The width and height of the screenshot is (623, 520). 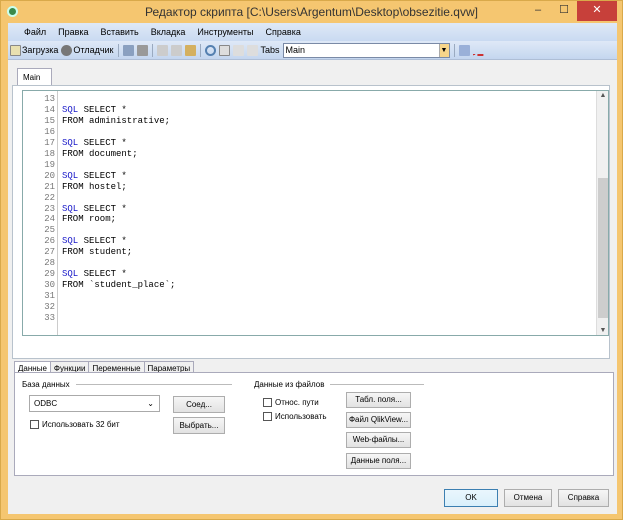 What do you see at coordinates (295, 49) in the screenshot?
I see `tab-select-value: Main` at bounding box center [295, 49].